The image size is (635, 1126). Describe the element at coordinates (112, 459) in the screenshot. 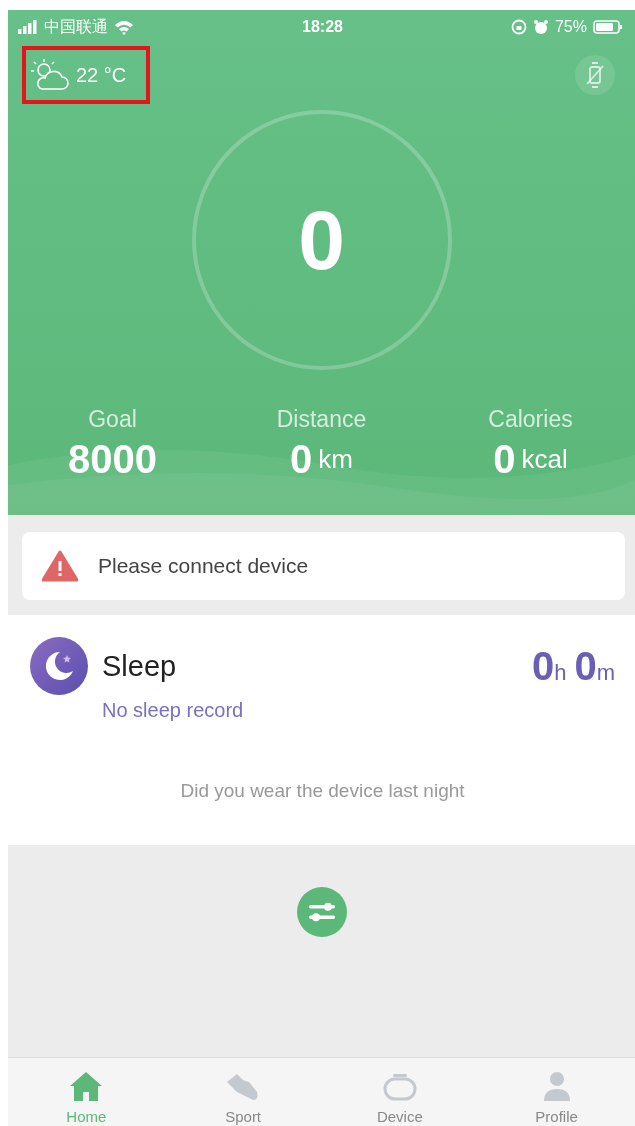

I see `stat-value: 8000` at that location.